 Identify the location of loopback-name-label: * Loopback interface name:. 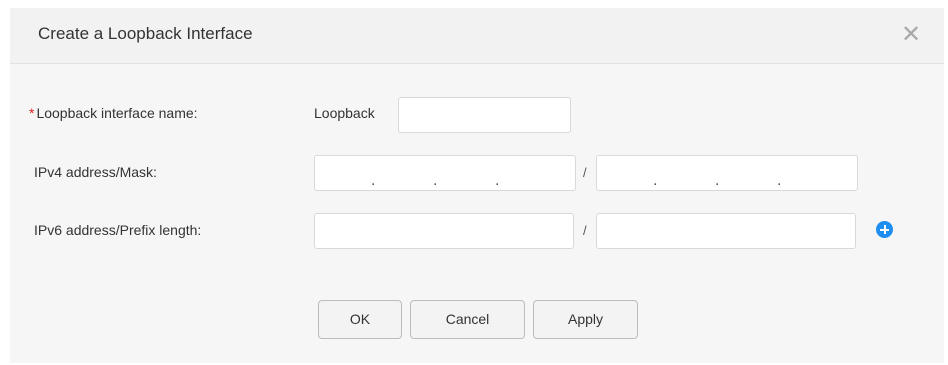
(113, 113).